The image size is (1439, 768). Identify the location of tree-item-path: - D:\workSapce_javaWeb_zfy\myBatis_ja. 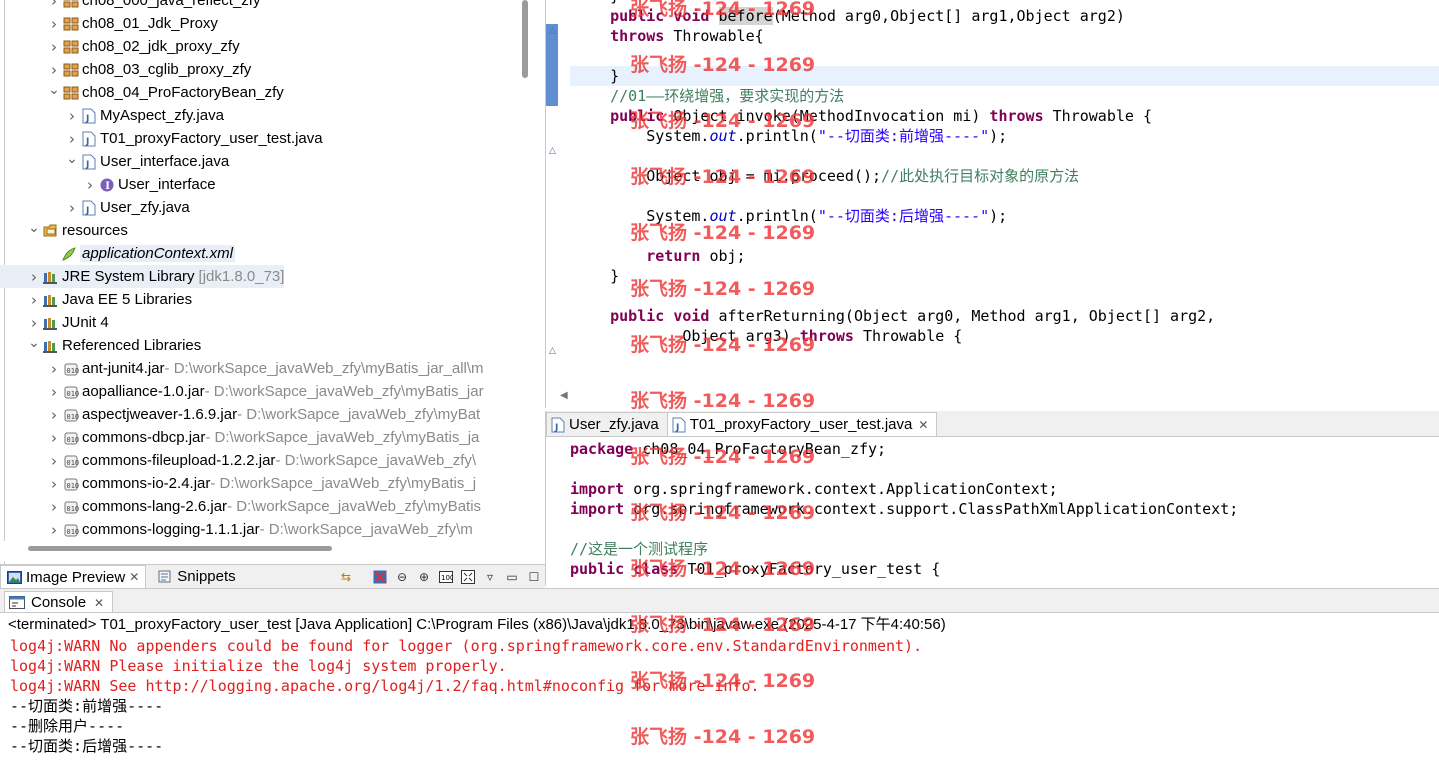
(342, 437).